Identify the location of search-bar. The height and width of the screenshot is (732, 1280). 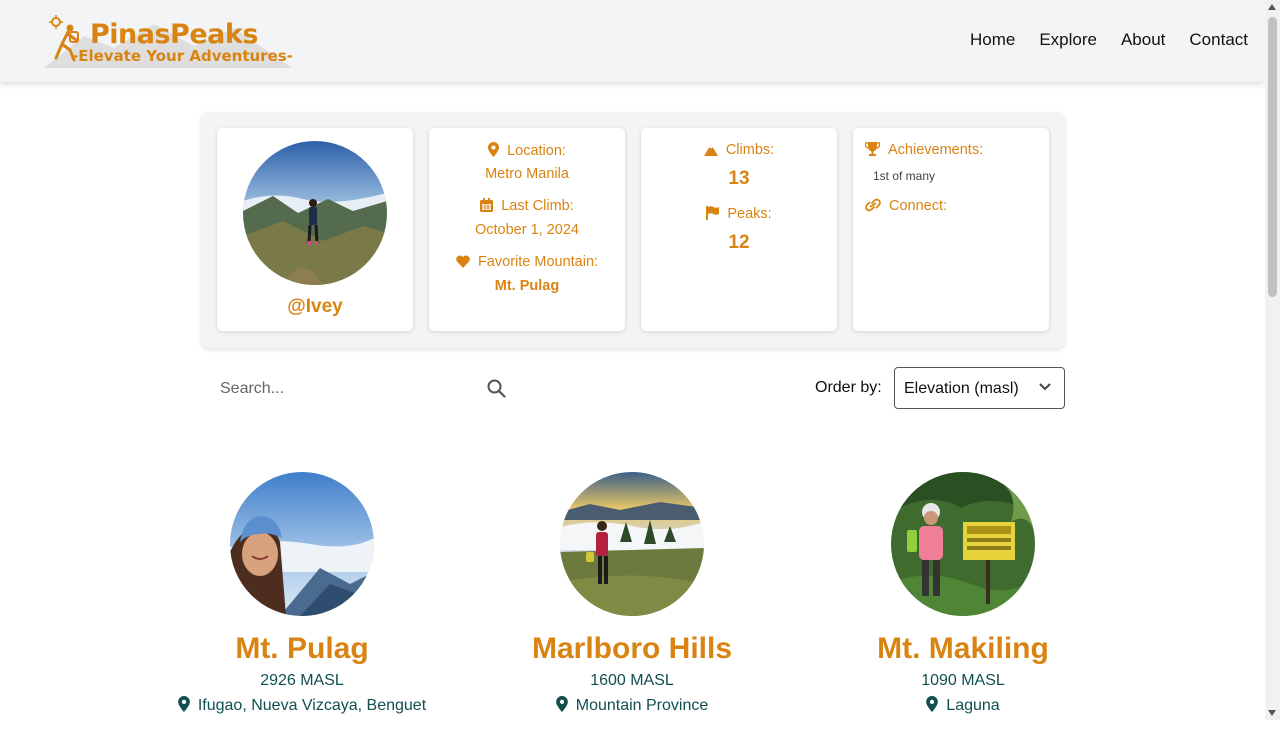
(365, 389).